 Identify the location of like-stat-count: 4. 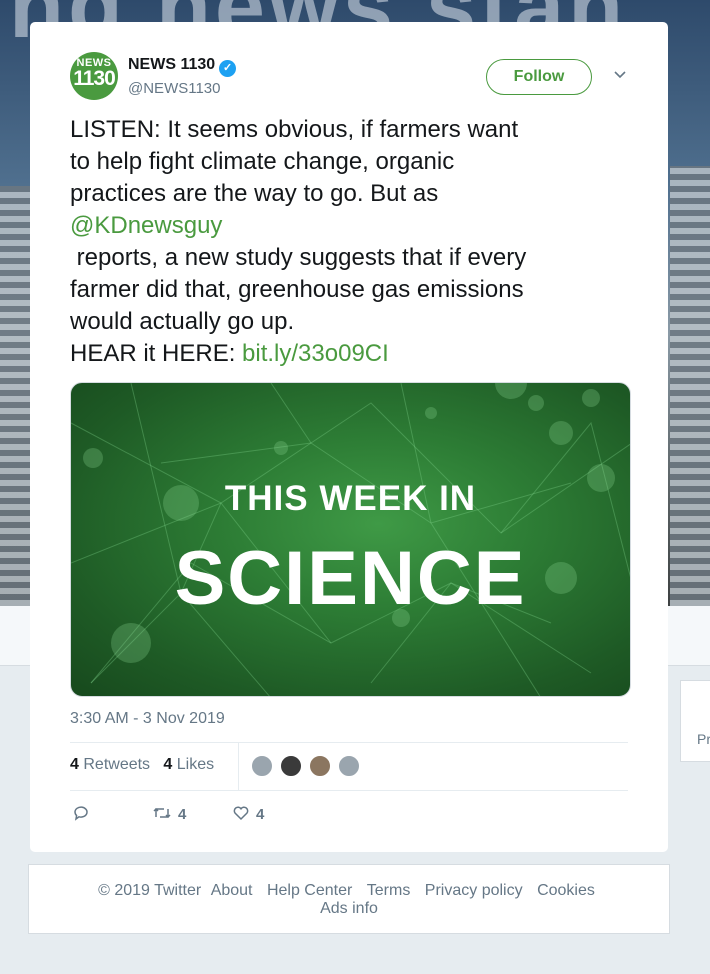
(168, 764).